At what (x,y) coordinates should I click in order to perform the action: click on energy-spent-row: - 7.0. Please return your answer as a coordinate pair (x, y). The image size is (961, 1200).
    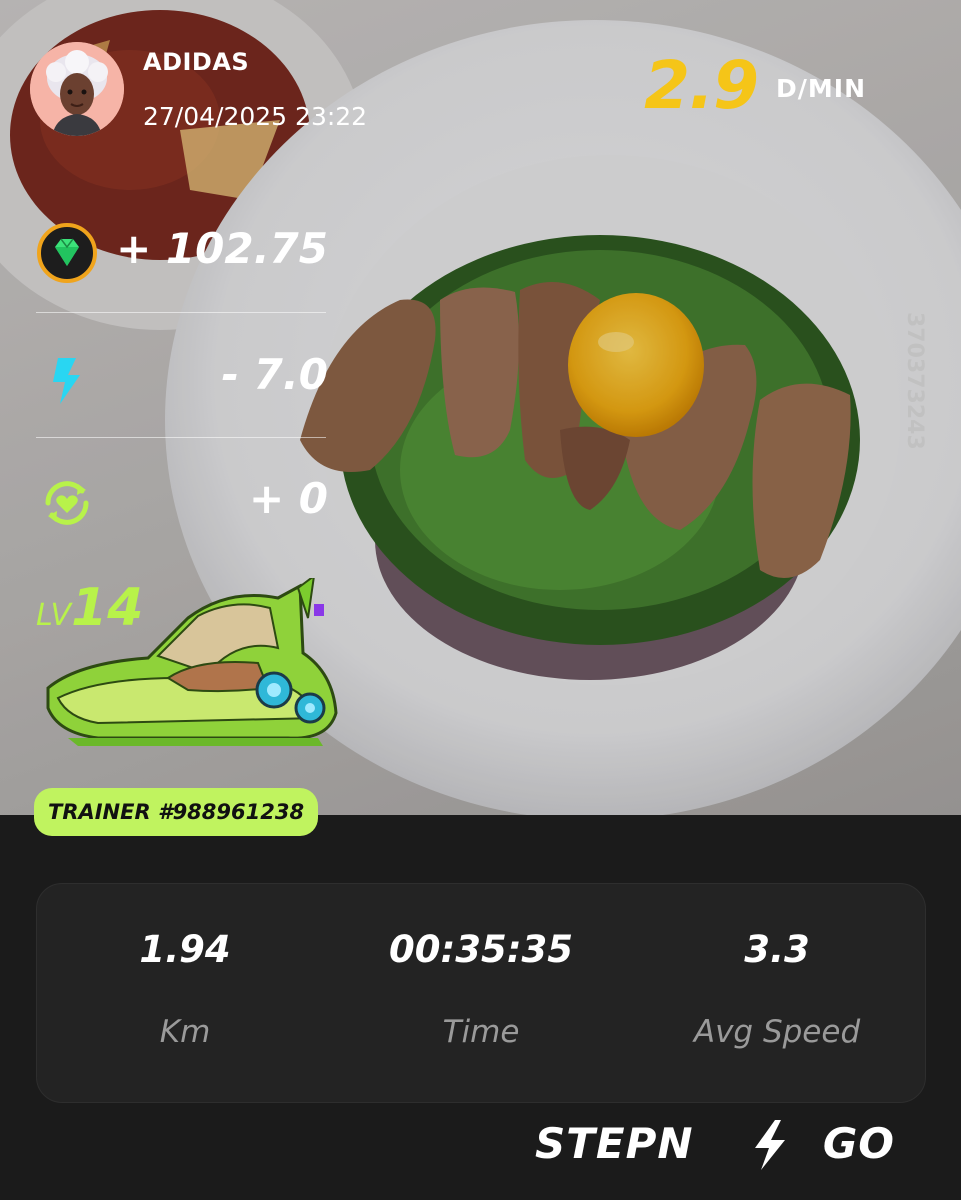
    Looking at the image, I should click on (182, 377).